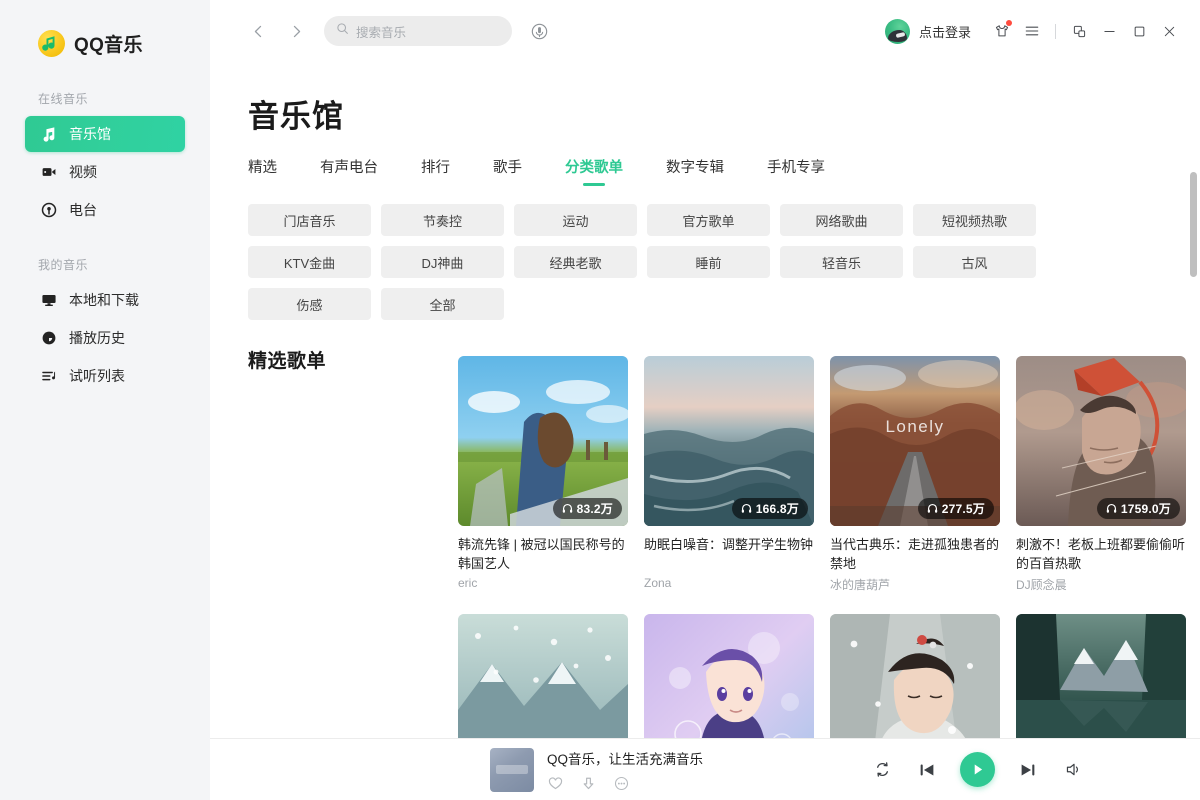  What do you see at coordinates (418, 31) in the screenshot?
I see `search-input: 搜索音乐` at bounding box center [418, 31].